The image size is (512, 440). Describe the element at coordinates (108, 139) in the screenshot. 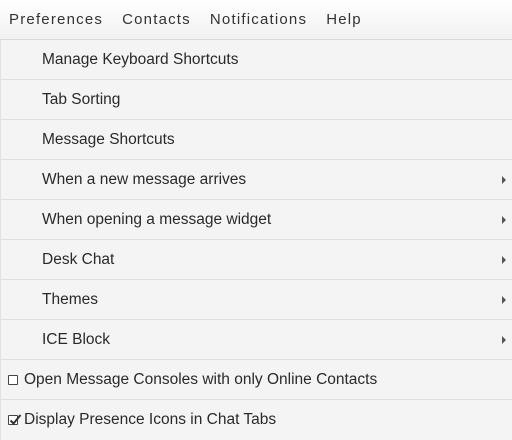

I see `menu-item-label: Message Shortcuts` at that location.